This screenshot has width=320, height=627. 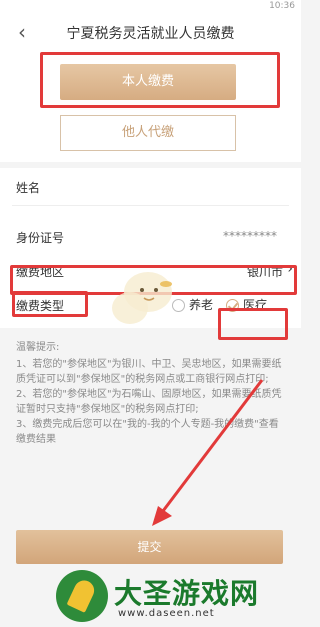 I want to click on id-label: 身份证号, so click(x=40, y=238).